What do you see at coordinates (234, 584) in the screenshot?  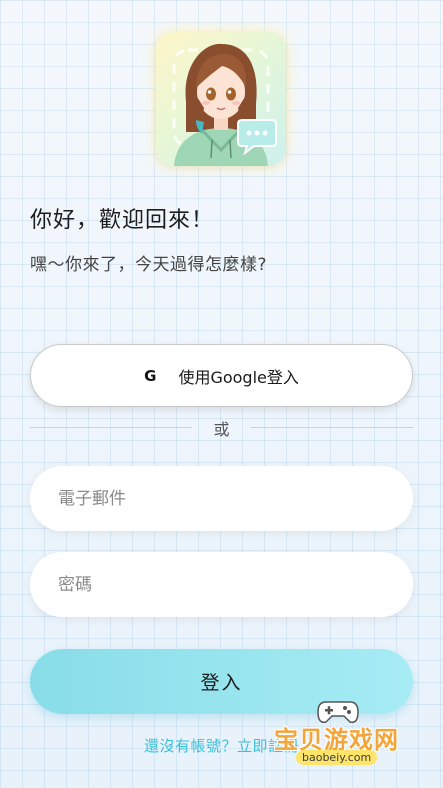 I see `password-field` at bounding box center [234, 584].